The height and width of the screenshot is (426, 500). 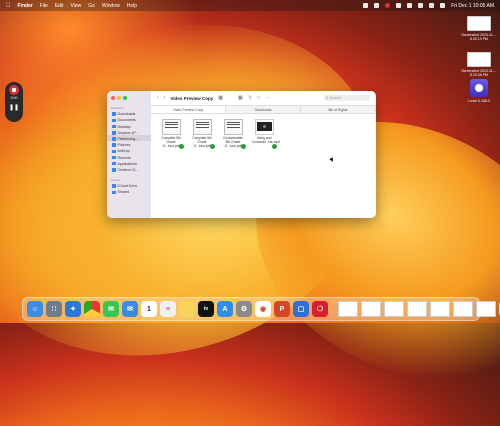 I want to click on disk-image-icon, so click(x=479, y=88).